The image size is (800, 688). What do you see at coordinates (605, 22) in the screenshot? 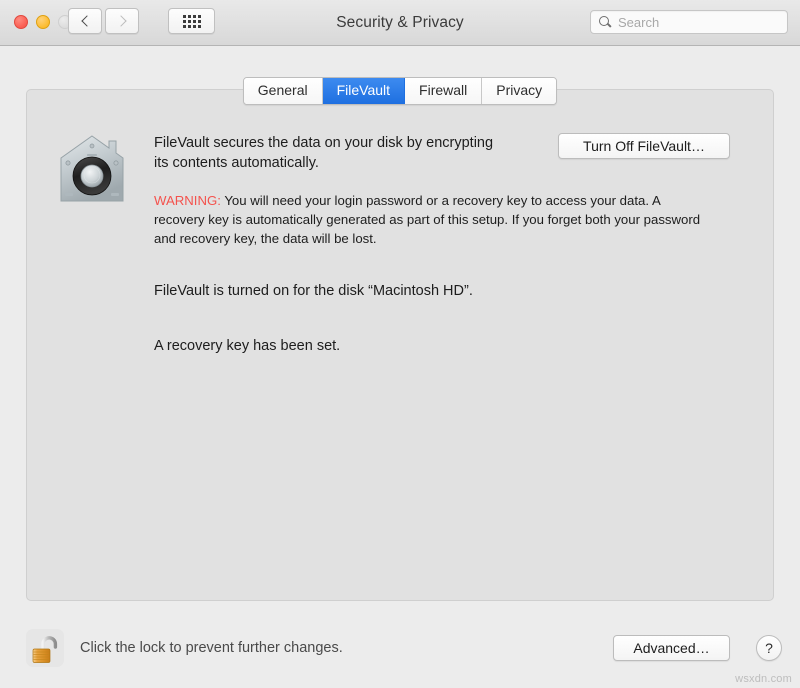
I see `search-icon` at bounding box center [605, 22].